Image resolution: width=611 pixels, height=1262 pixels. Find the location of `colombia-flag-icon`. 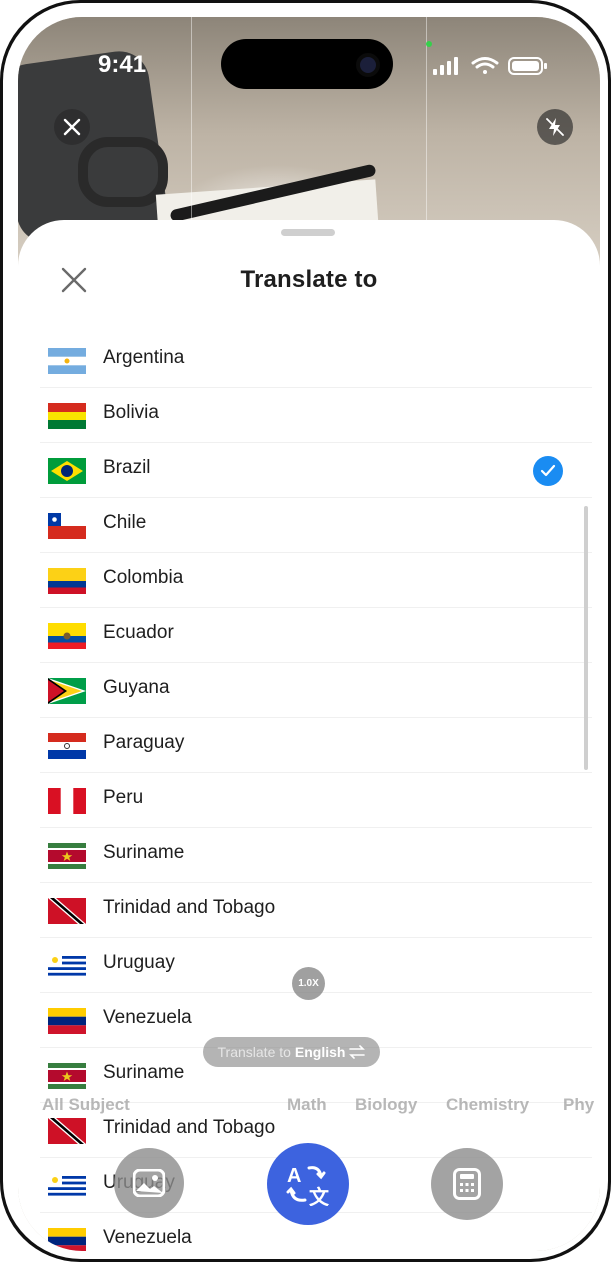

colombia-flag-icon is located at coordinates (67, 581).